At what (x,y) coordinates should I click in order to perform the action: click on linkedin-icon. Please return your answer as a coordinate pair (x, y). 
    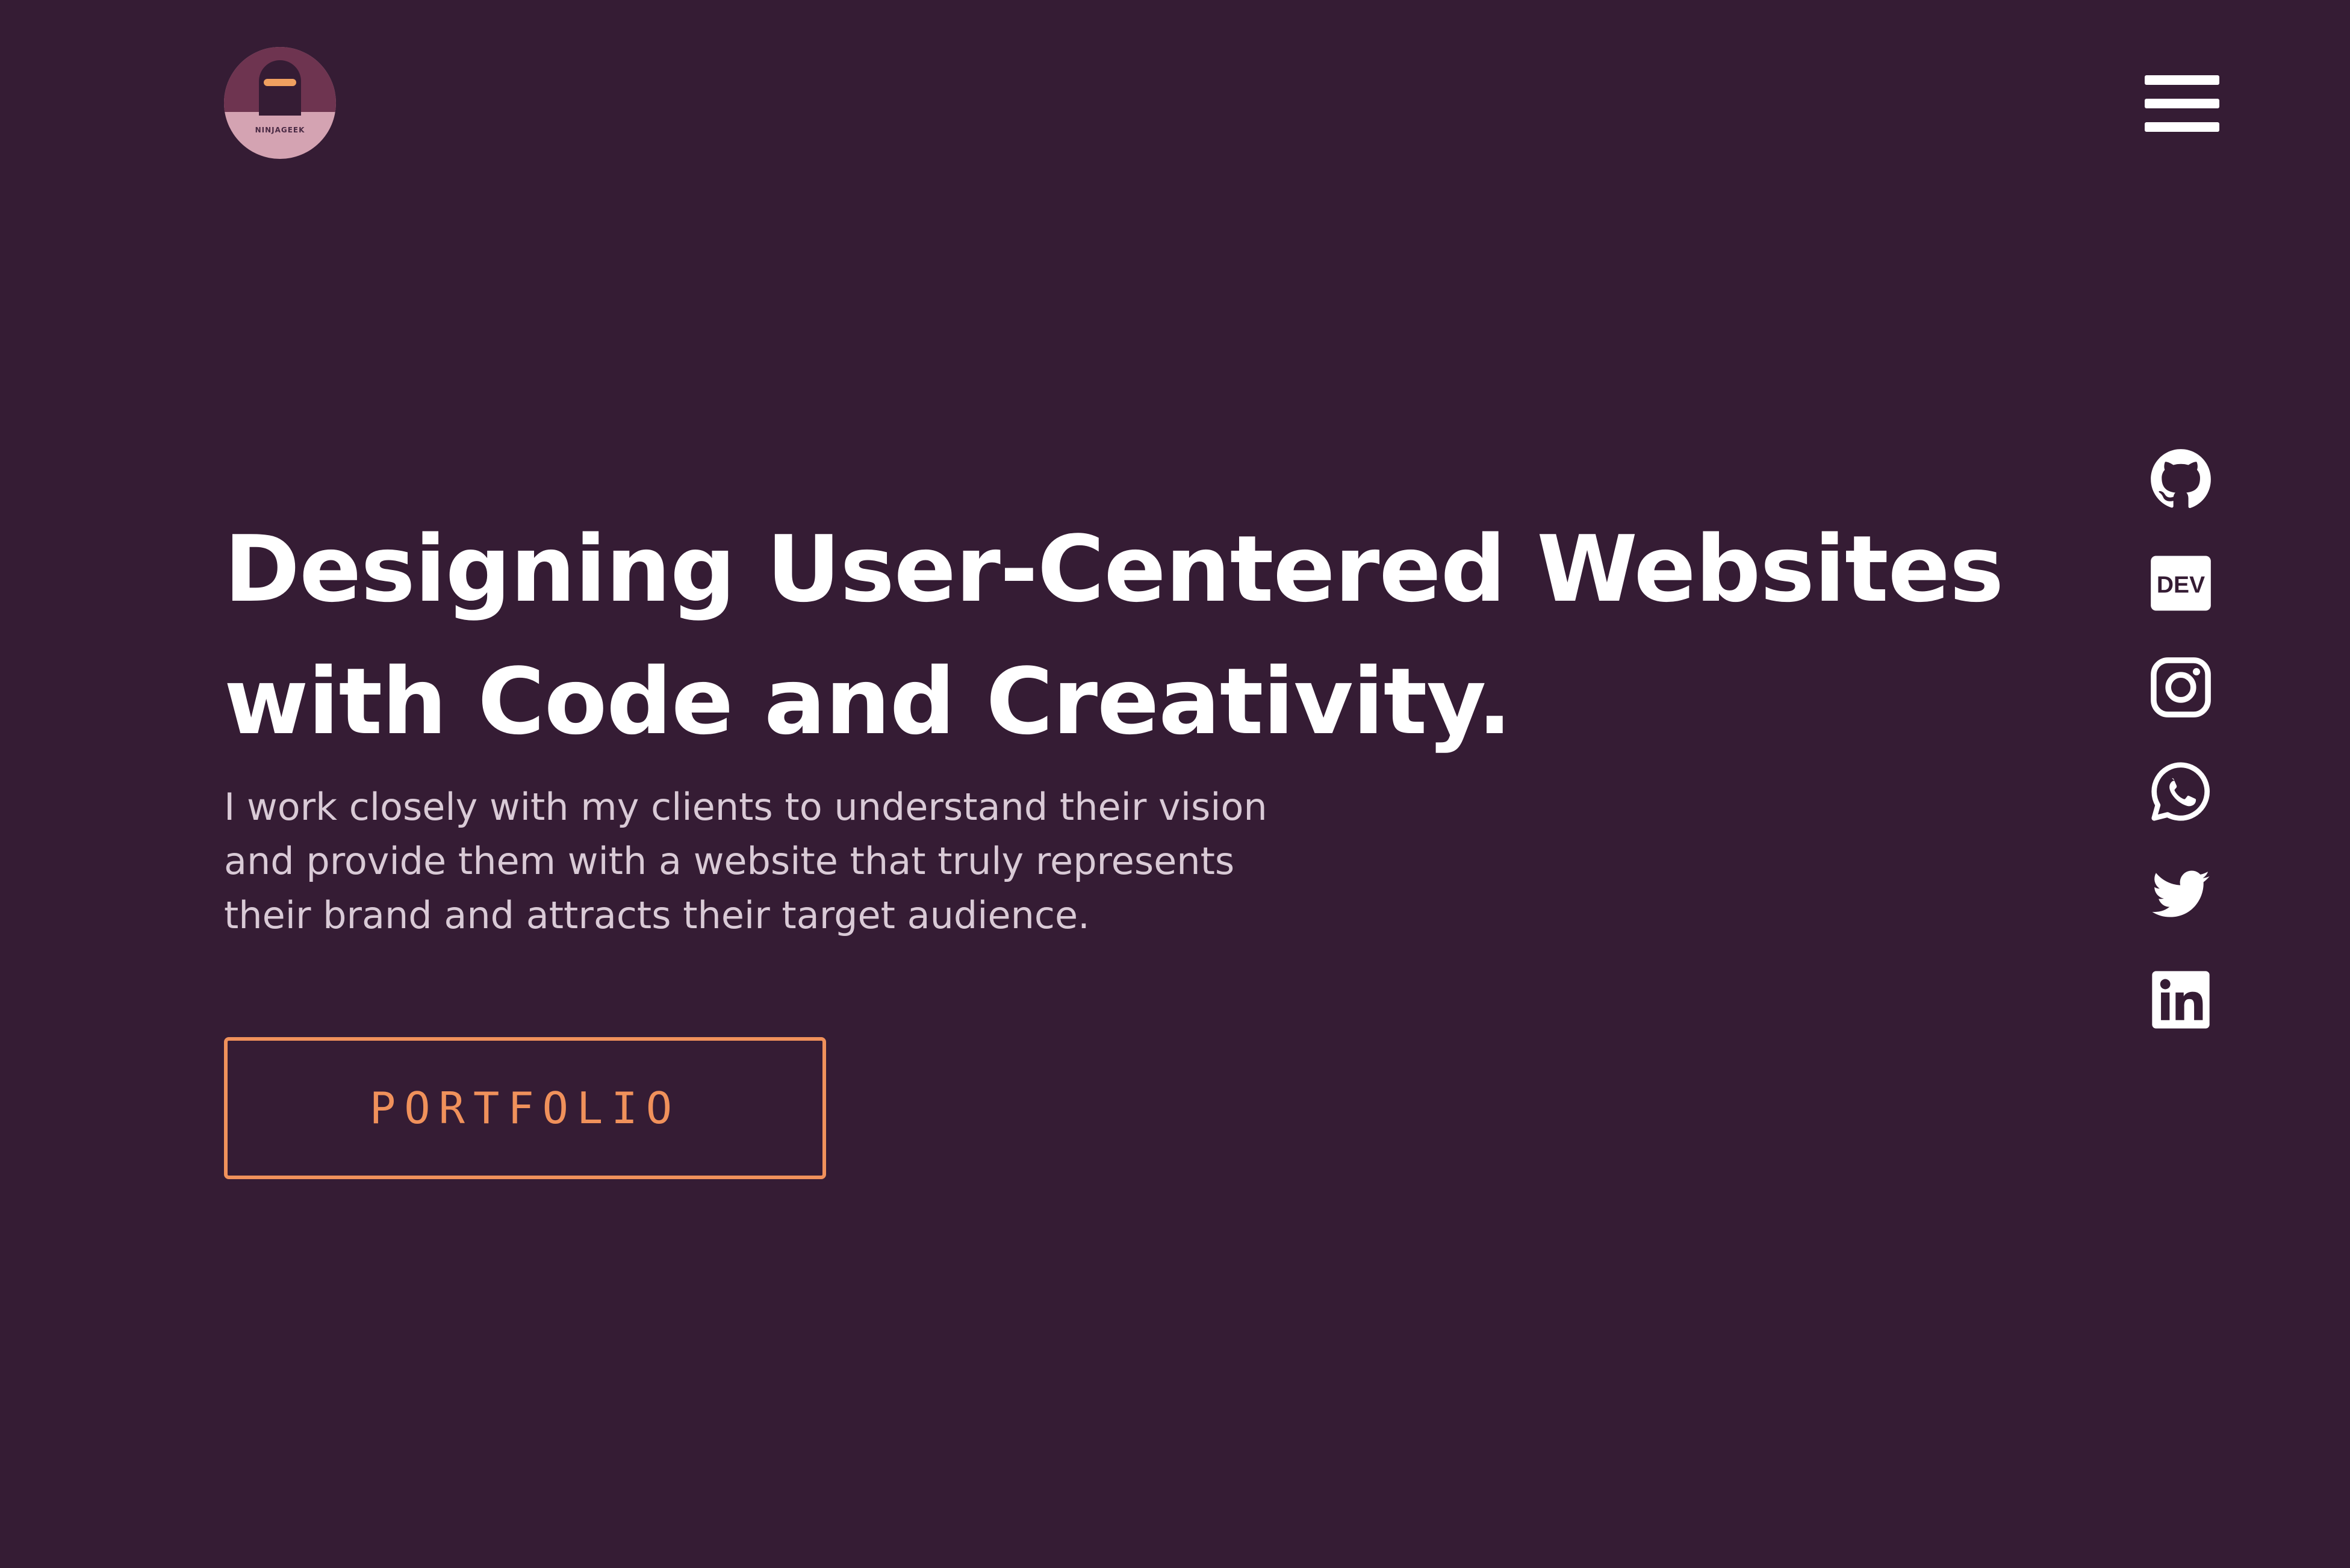
    Looking at the image, I should click on (2181, 1000).